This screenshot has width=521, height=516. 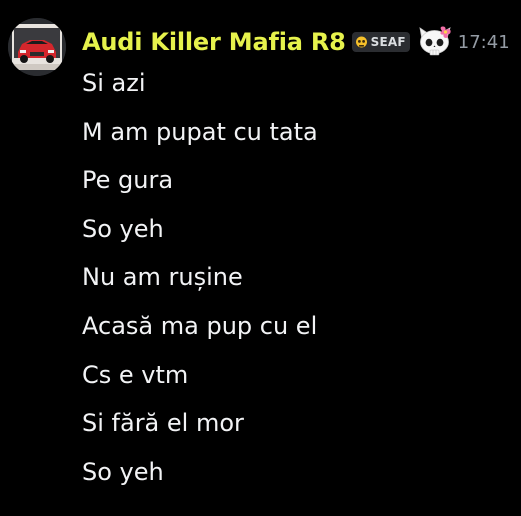 I want to click on message-line: Acasă ma pup cu el, so click(x=200, y=331).